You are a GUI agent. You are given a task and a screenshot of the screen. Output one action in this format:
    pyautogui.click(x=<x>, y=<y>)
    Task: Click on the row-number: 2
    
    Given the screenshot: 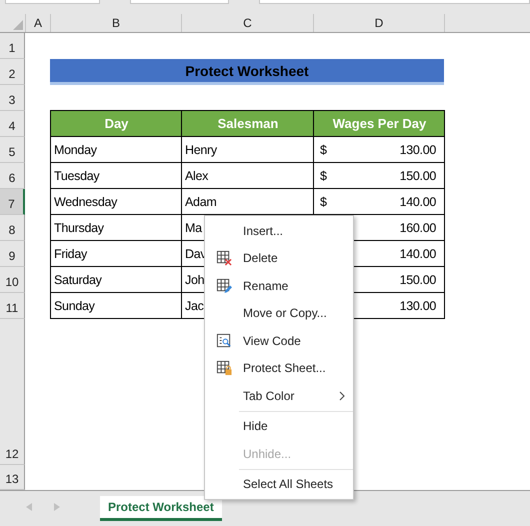 What is the action you would take?
    pyautogui.click(x=12, y=72)
    